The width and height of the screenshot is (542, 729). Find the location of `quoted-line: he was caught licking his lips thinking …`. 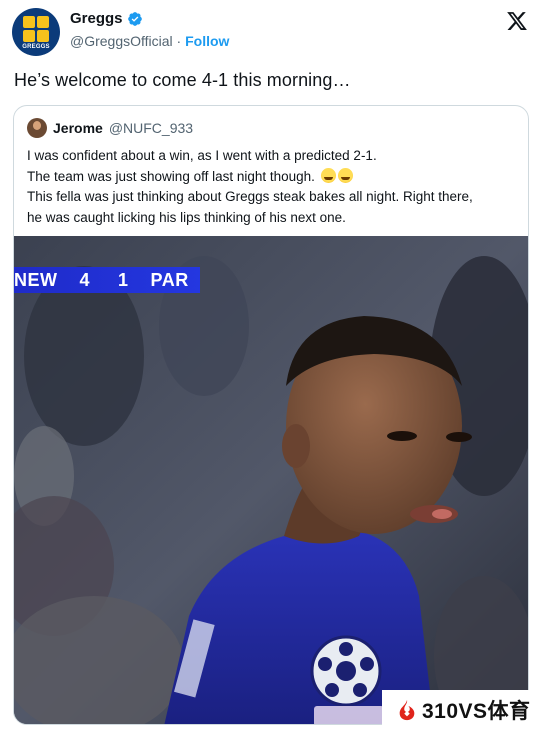

quoted-line: he was caught licking his lips thinking … is located at coordinates (186, 217).